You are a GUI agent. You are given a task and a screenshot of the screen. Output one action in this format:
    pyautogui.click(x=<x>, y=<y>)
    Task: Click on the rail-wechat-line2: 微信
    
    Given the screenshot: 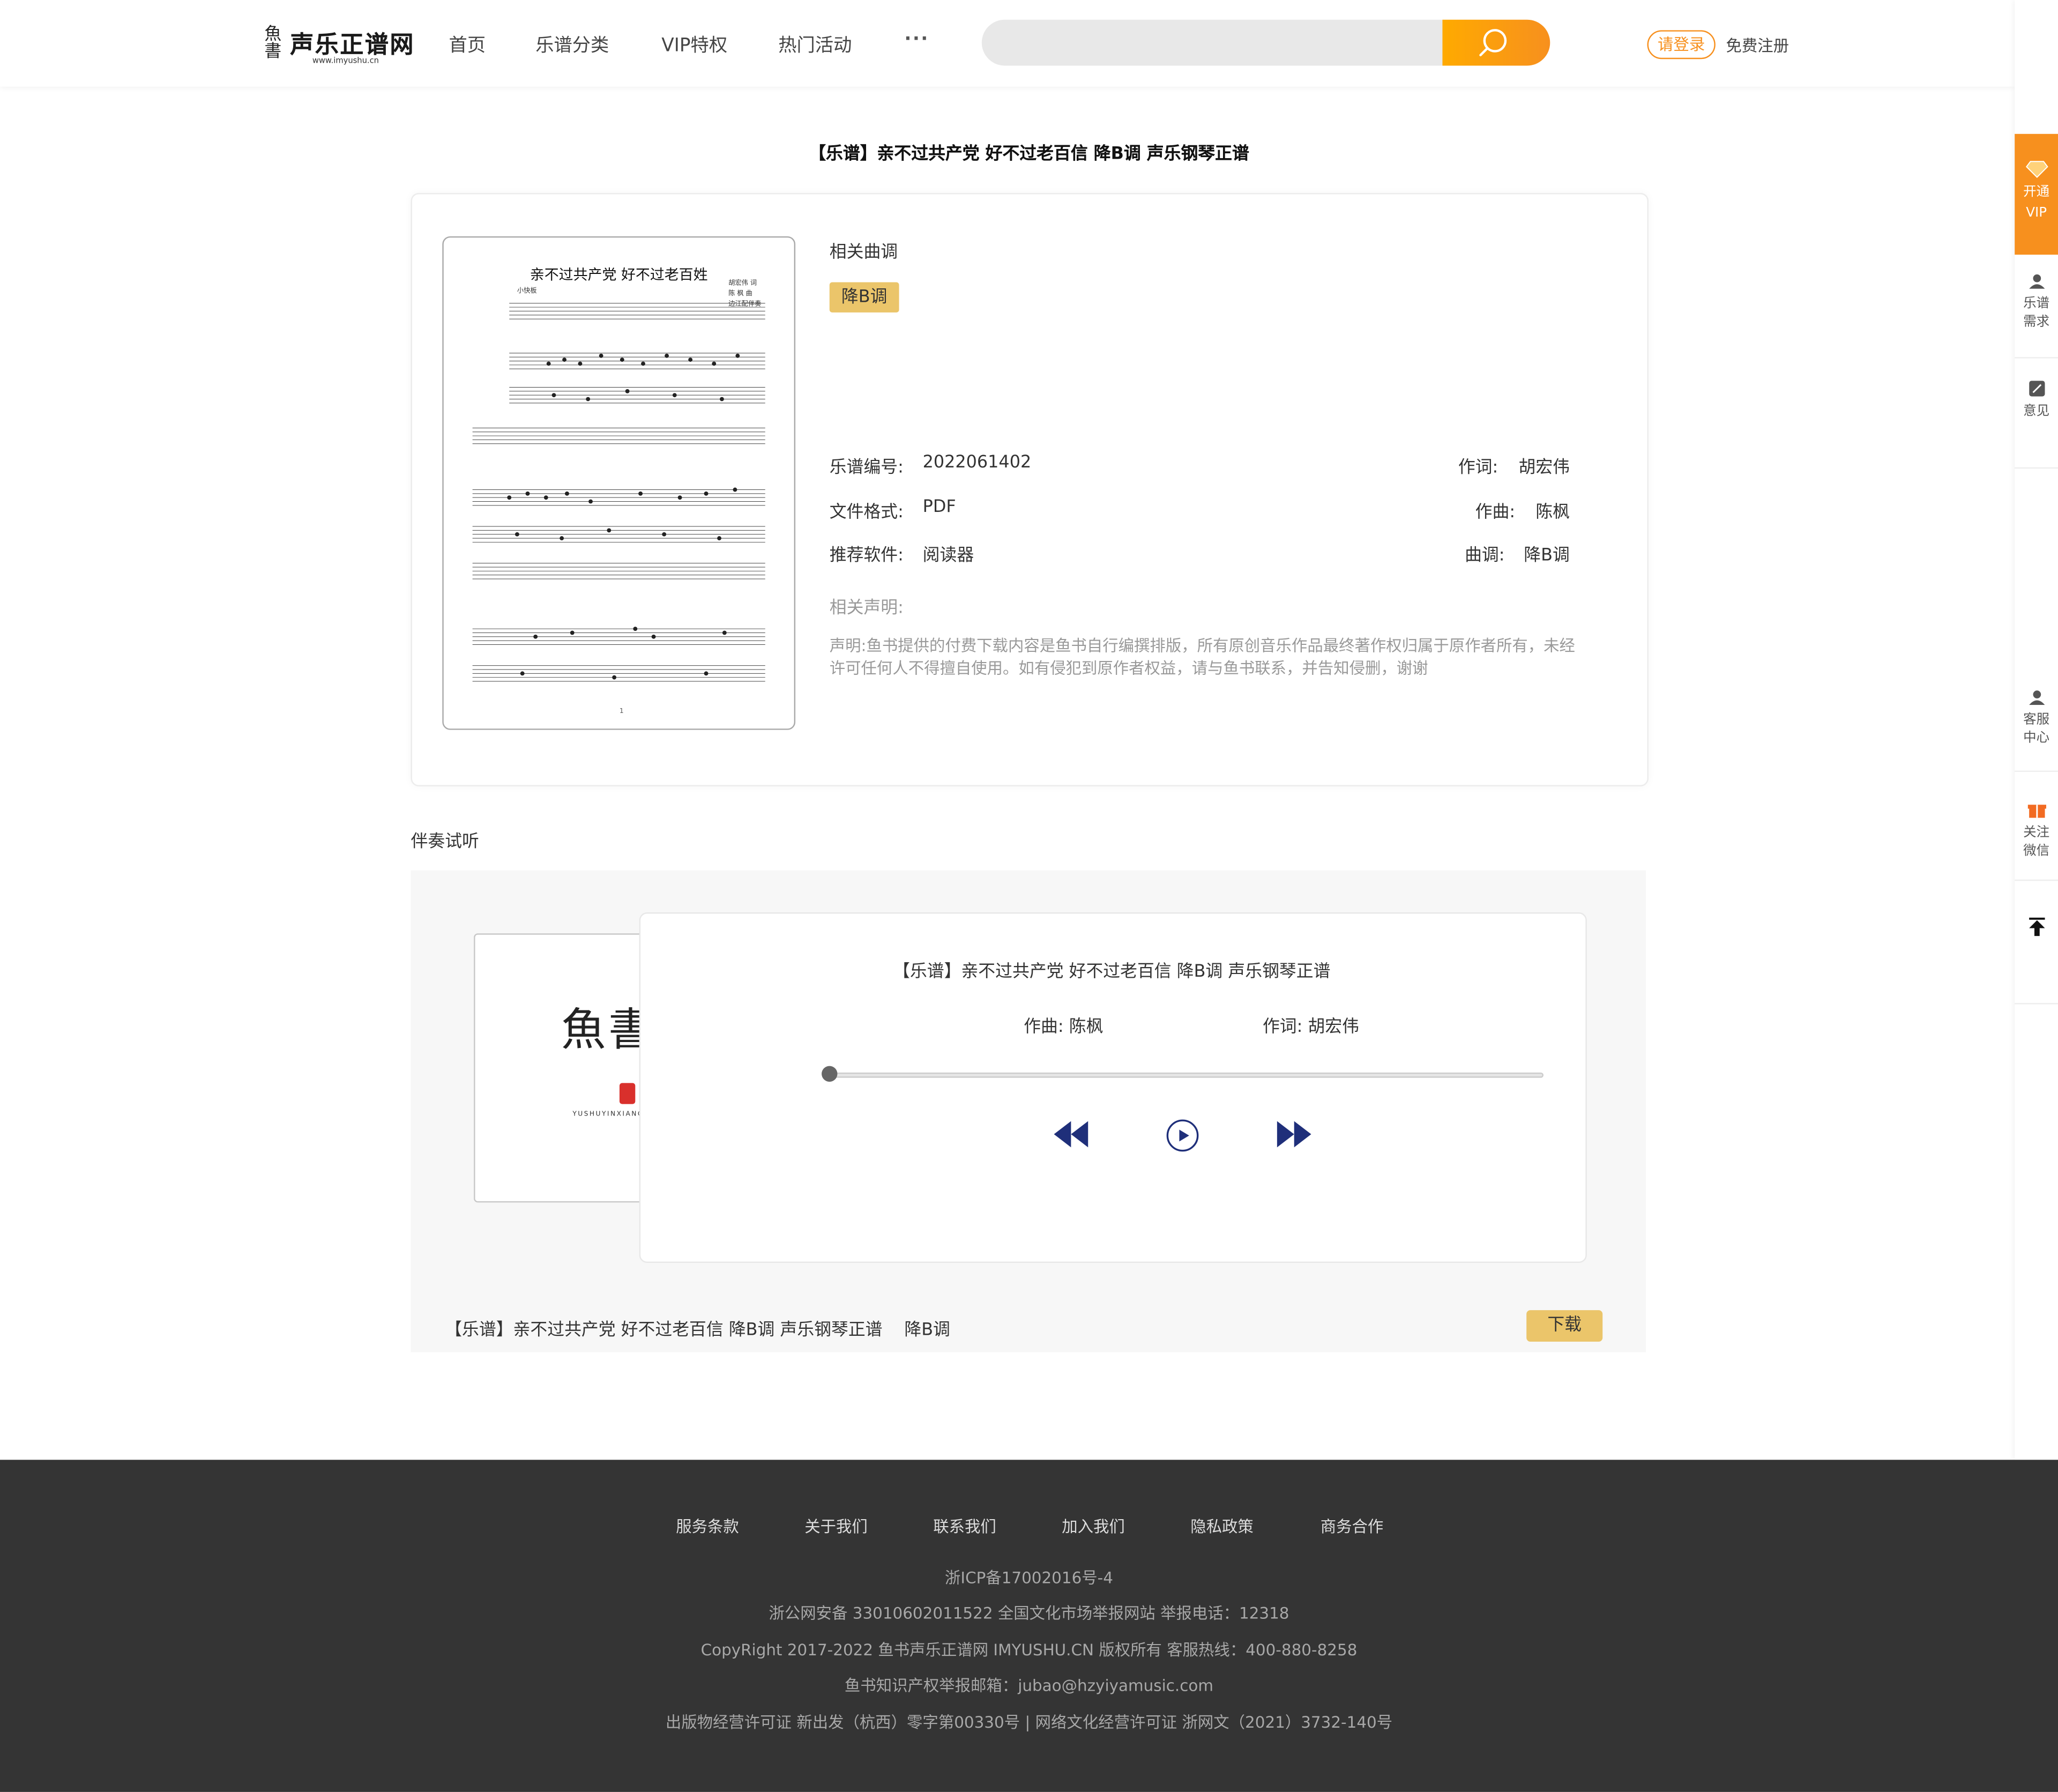 What is the action you would take?
    pyautogui.click(x=2036, y=851)
    